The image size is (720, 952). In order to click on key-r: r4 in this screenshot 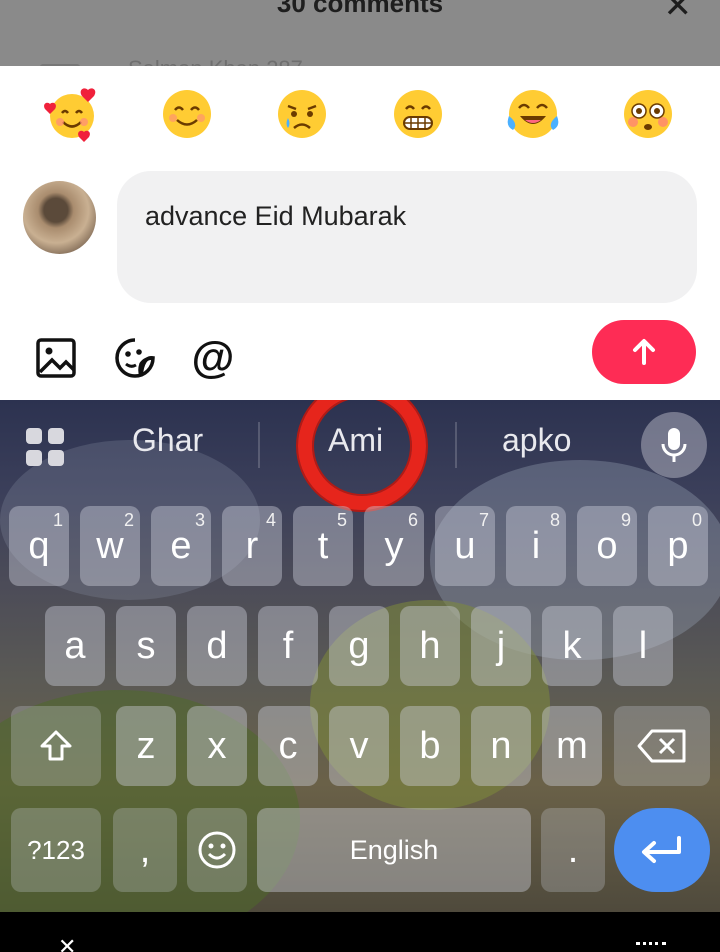, I will do `click(252, 546)`.